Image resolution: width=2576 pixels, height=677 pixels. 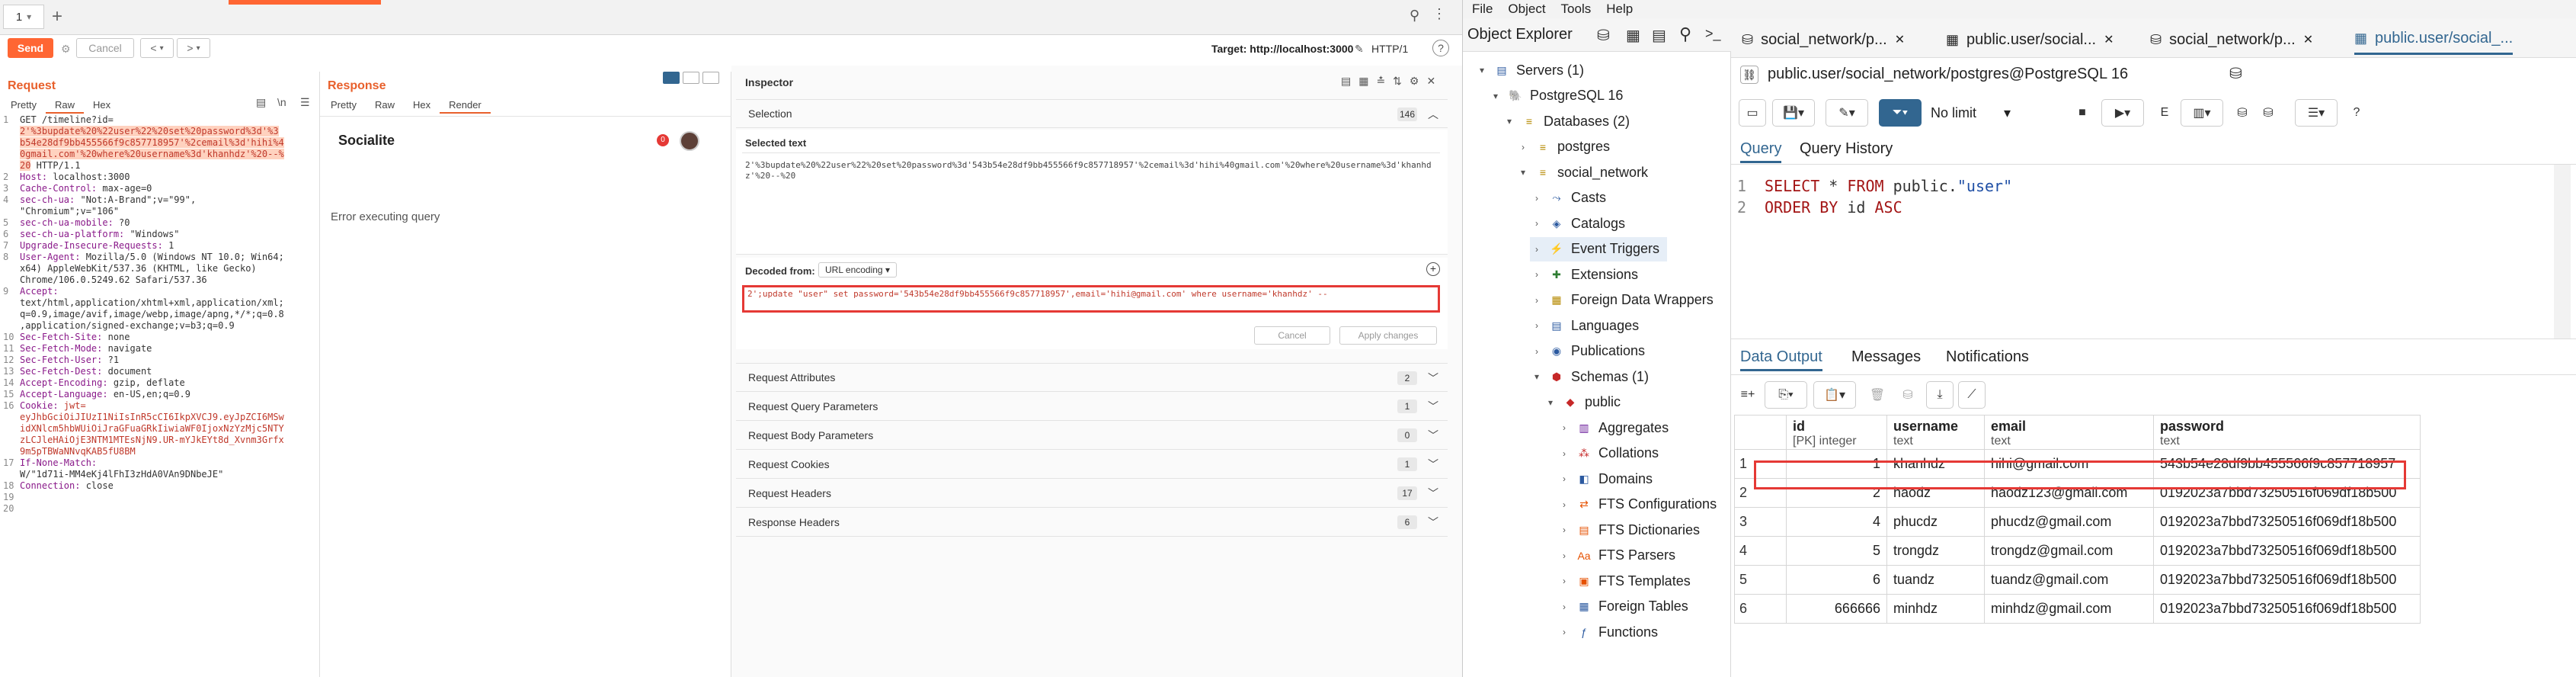 What do you see at coordinates (1987, 357) in the screenshot?
I see `tab-notifications: Notifications` at bounding box center [1987, 357].